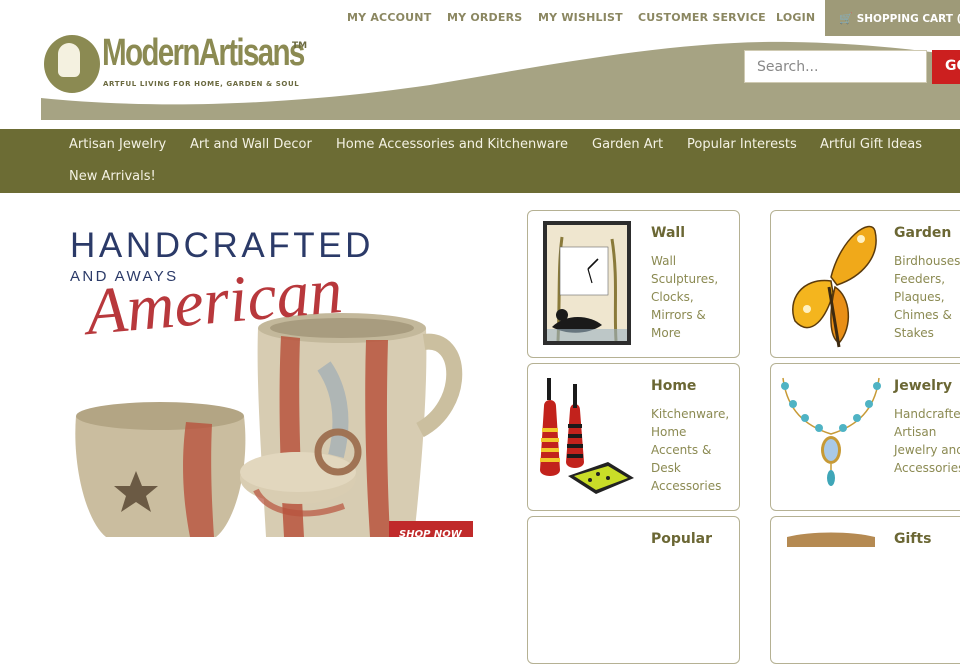 This screenshot has width=960, height=664. What do you see at coordinates (674, 386) in the screenshot?
I see `card-title-home: Home` at bounding box center [674, 386].